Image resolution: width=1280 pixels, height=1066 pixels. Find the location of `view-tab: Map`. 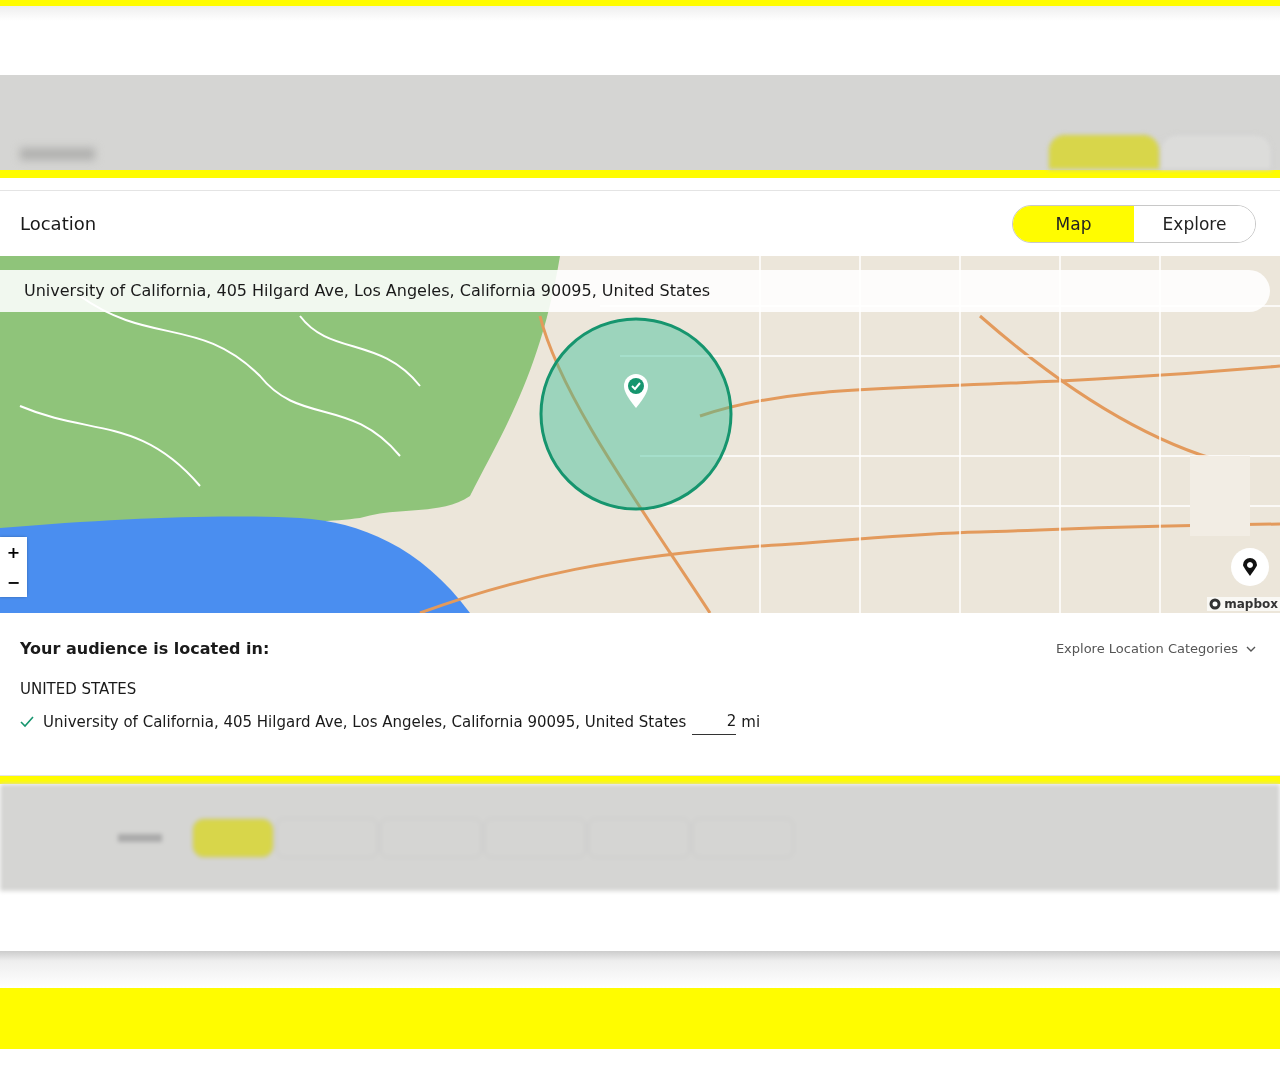

view-tab: Map is located at coordinates (1073, 223).